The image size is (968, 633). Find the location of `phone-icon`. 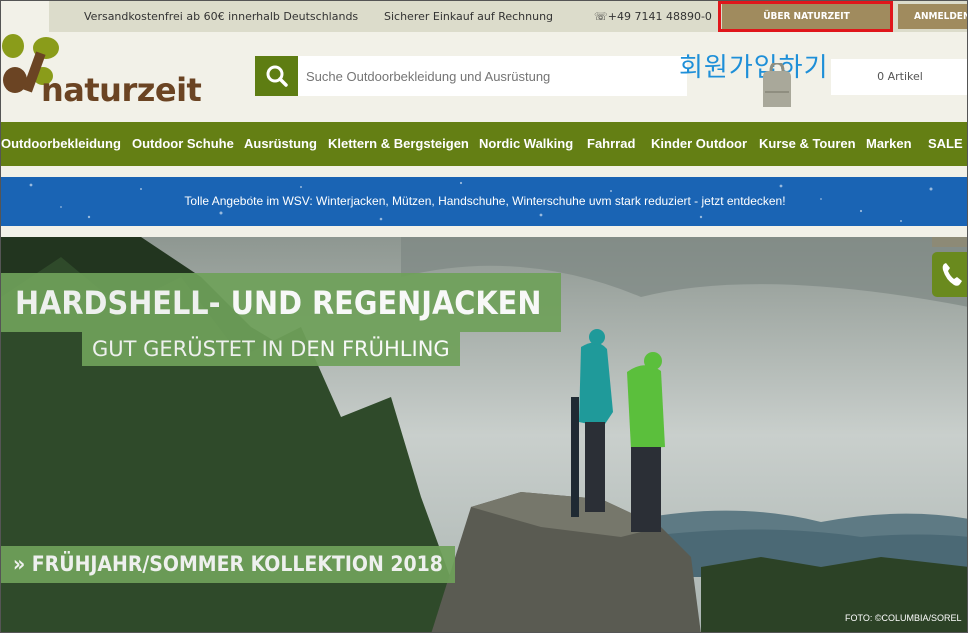

phone-icon is located at coordinates (952, 274).